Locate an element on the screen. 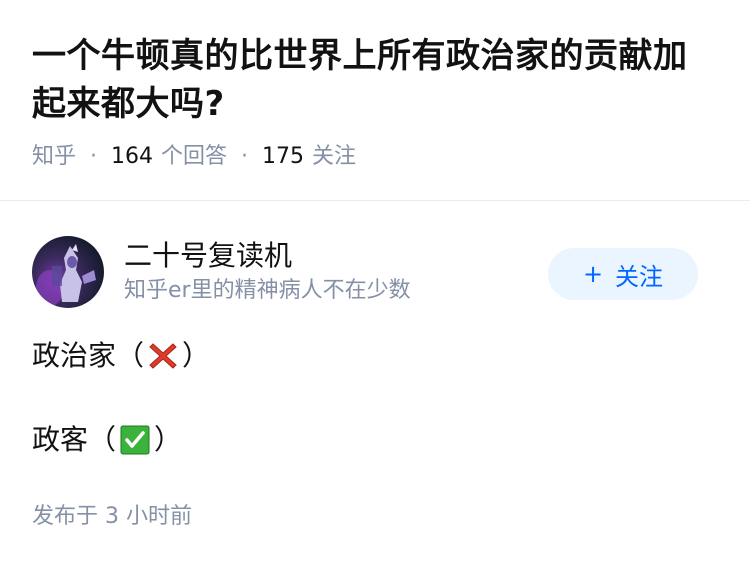 The height and width of the screenshot is (574, 750). content-text: 政治家（ is located at coordinates (88, 355).